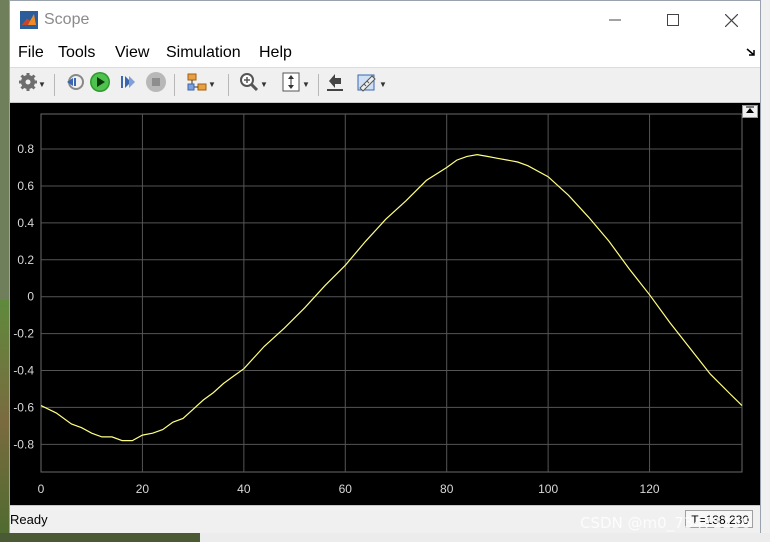 The height and width of the screenshot is (542, 770). Describe the element at coordinates (673, 20) in the screenshot. I see `maximize-button` at that location.